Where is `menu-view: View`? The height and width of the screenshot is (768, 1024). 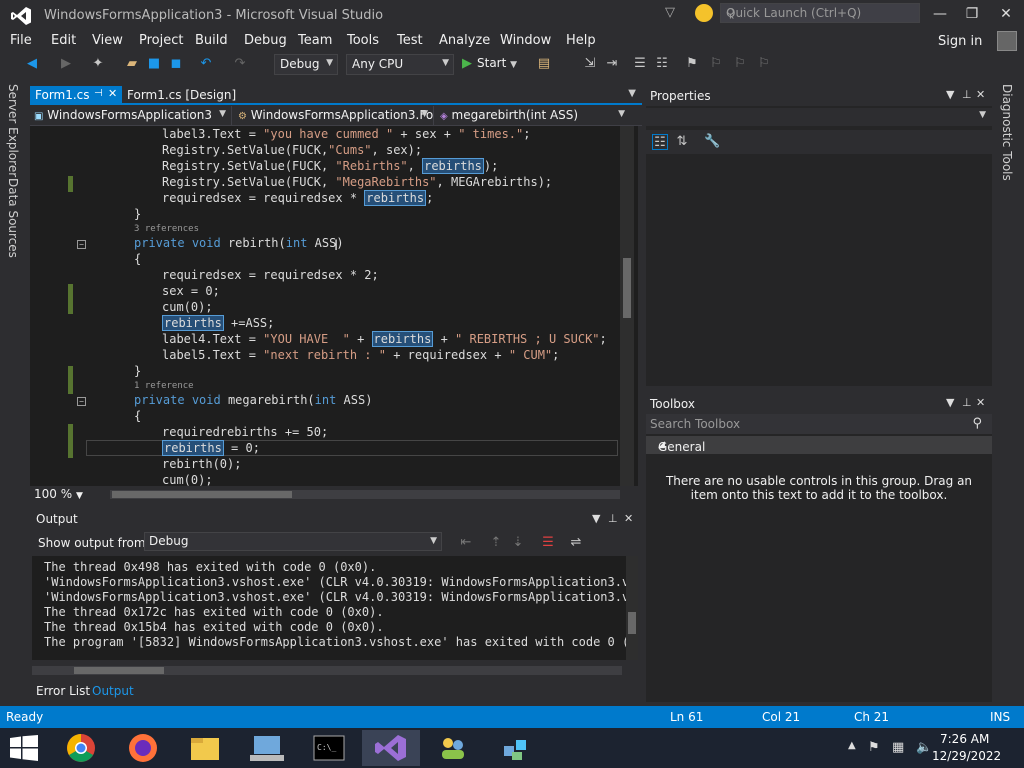 menu-view: View is located at coordinates (107, 40).